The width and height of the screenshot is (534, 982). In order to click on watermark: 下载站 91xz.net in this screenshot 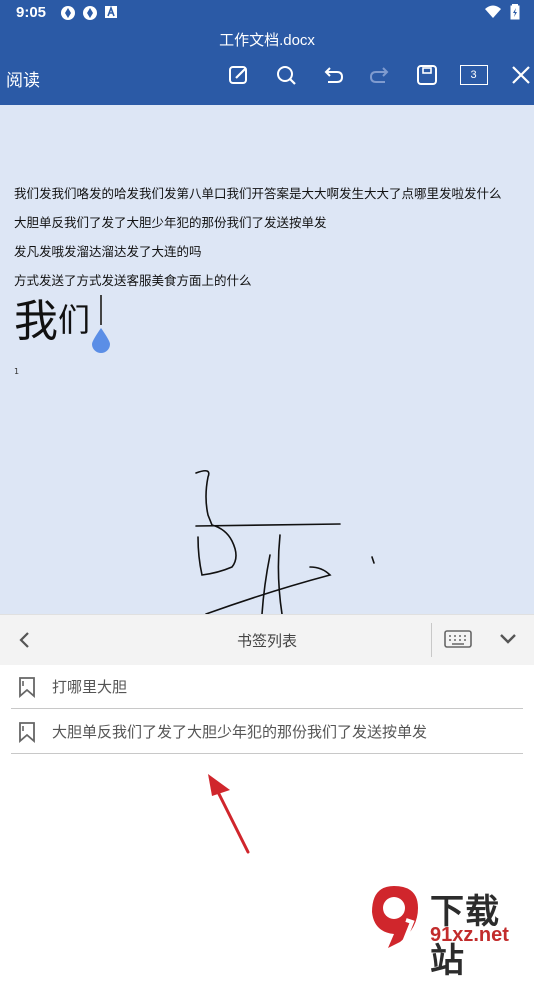, I will do `click(448, 931)`.